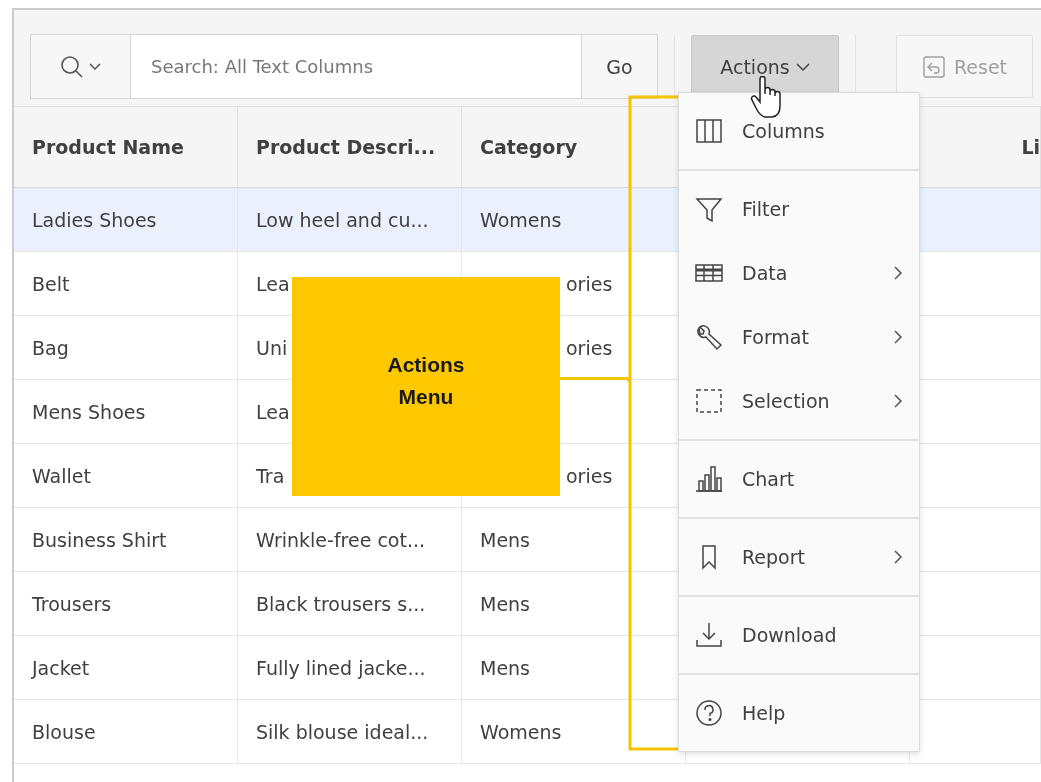  Describe the element at coordinates (709, 713) in the screenshot. I see `help-icon` at that location.